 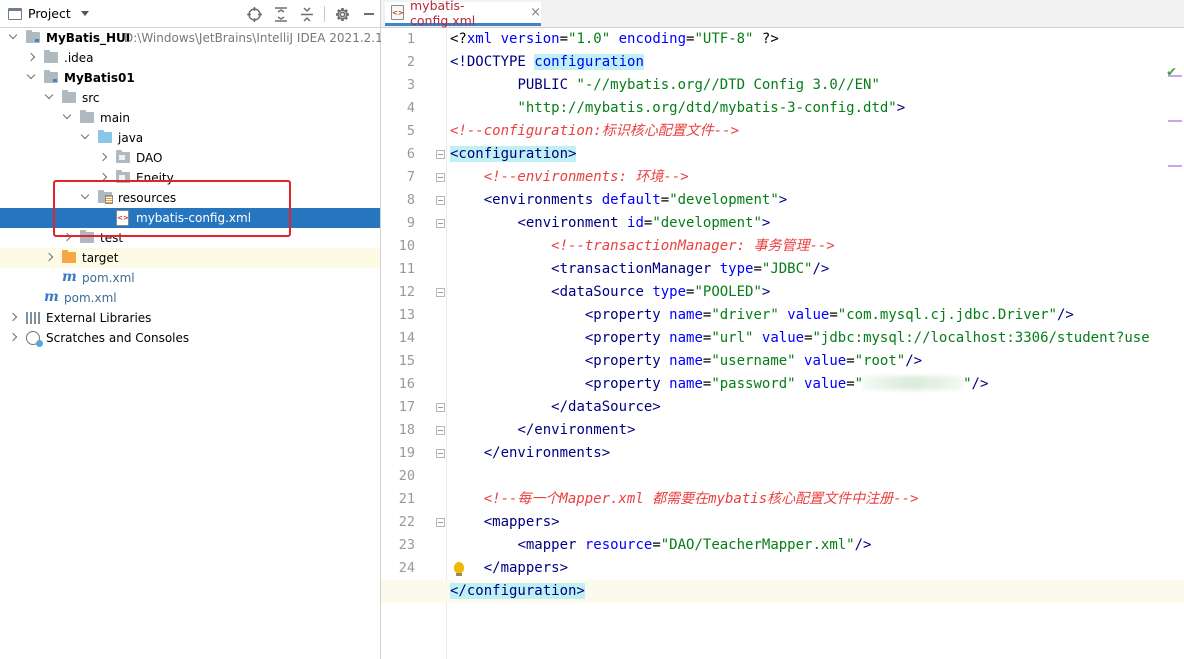 I want to click on code-line: <property name="password" value=" "/>, so click(x=817, y=384).